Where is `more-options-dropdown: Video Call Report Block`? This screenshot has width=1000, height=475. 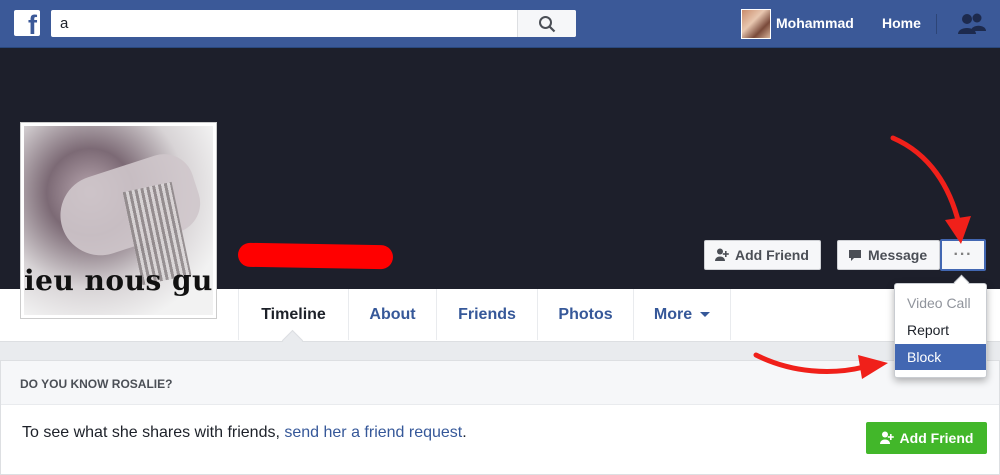 more-options-dropdown: Video Call Report Block is located at coordinates (940, 330).